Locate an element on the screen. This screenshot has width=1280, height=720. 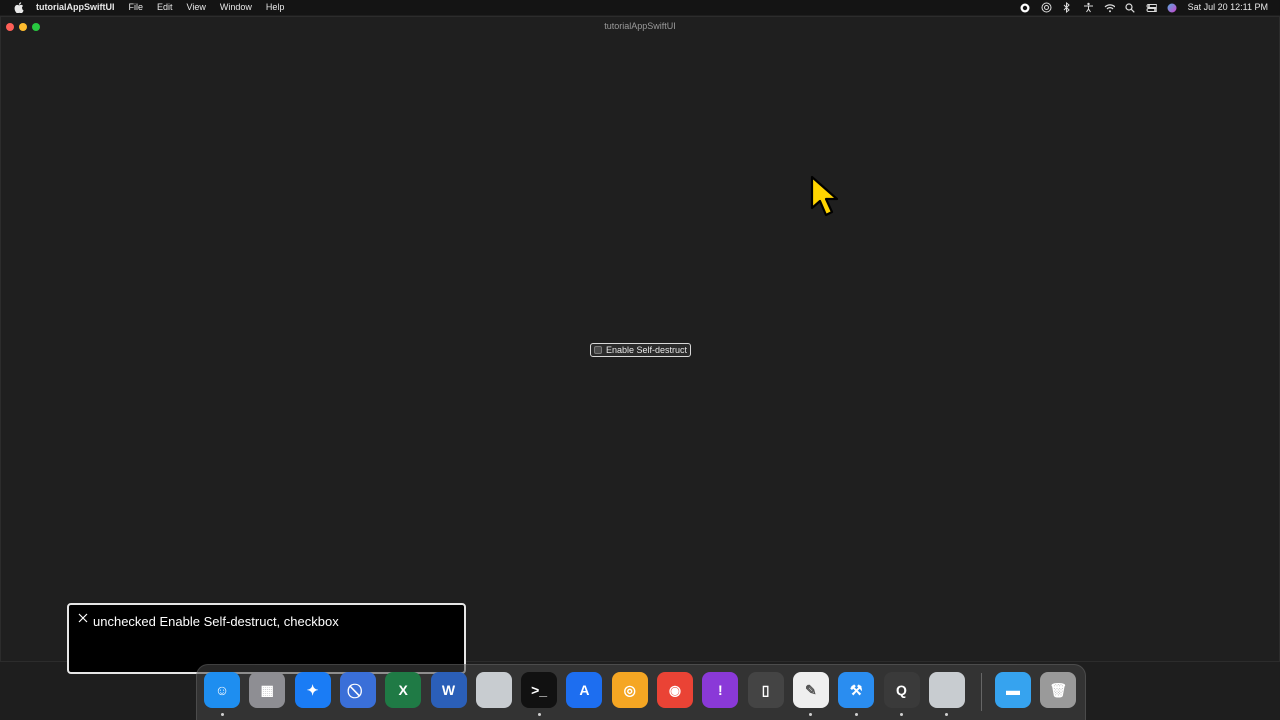
dock-textedit-icon: ✎ is located at coordinates (810, 690).